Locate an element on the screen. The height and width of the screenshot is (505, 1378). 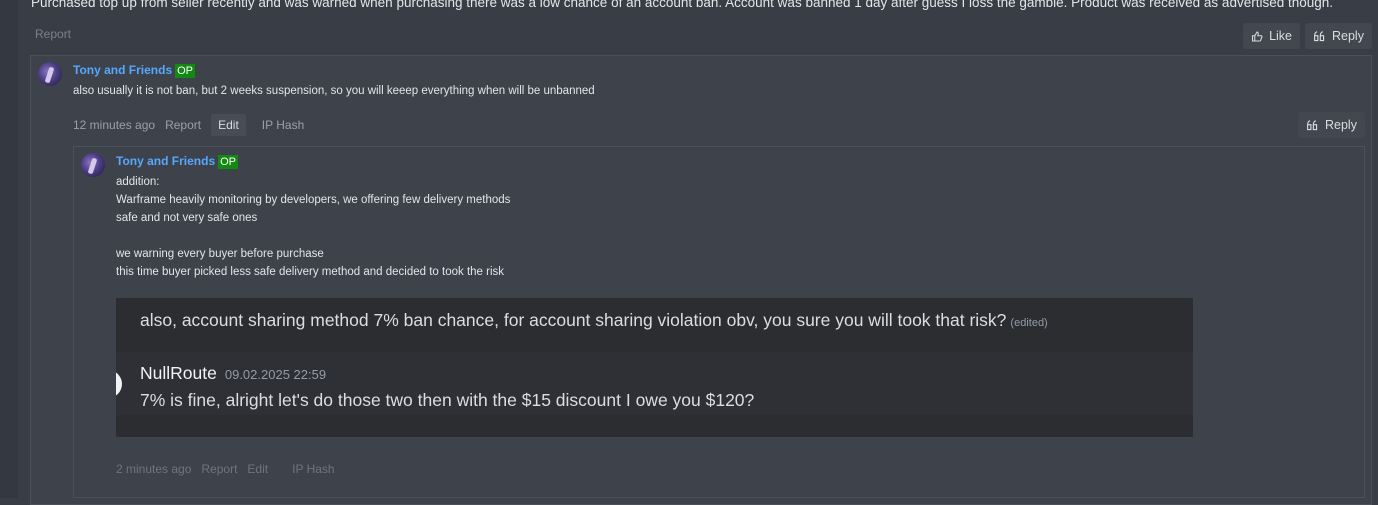
like-button: Like is located at coordinates (1271, 36).